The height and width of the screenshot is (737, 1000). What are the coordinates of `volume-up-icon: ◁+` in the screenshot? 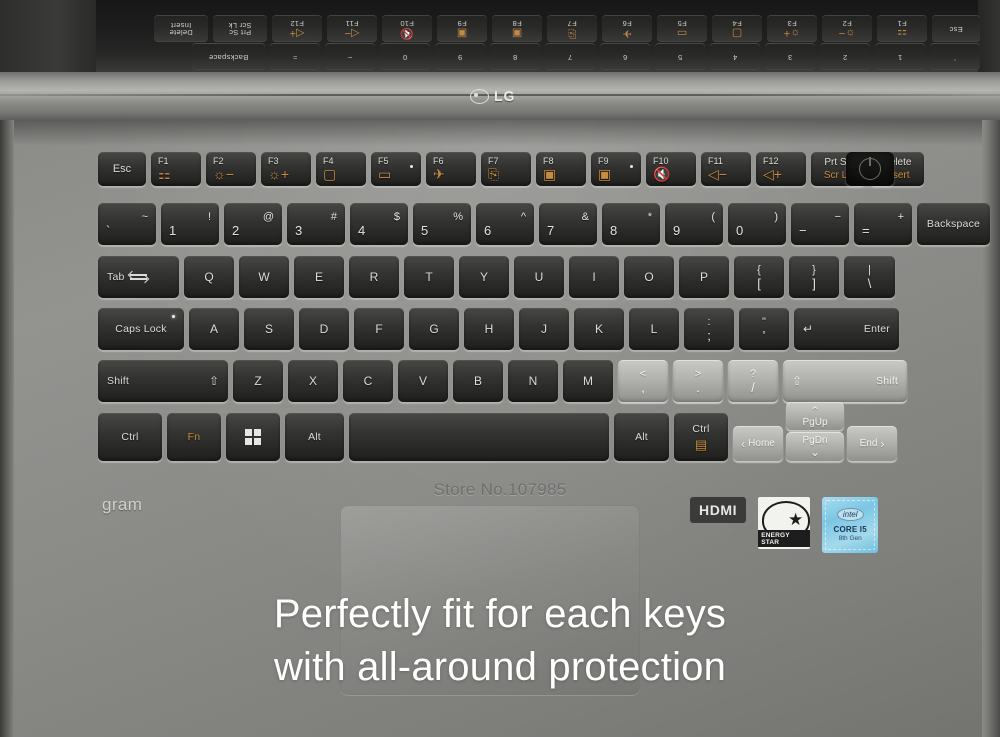 It's located at (297, 33).